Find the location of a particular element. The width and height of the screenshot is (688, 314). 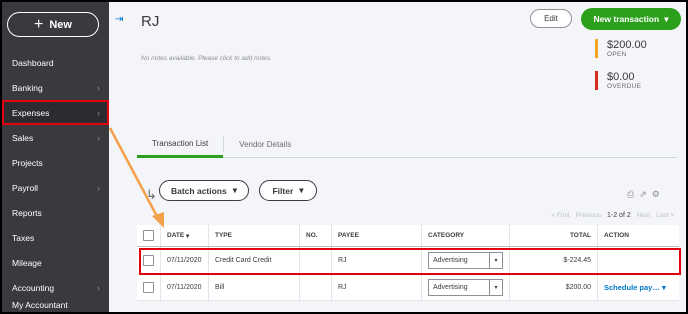

row-select-cell is located at coordinates (149, 260).